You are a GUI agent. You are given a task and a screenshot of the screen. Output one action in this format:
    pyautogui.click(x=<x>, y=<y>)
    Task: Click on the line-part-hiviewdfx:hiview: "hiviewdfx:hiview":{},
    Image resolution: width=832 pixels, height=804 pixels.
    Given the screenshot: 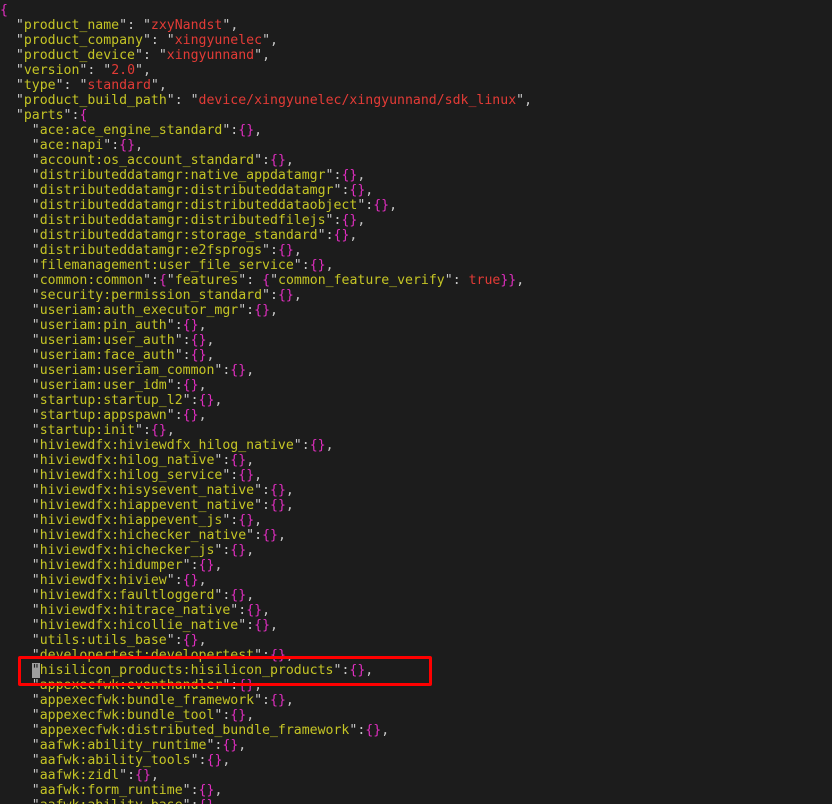 What is the action you would take?
    pyautogui.click(x=266, y=580)
    